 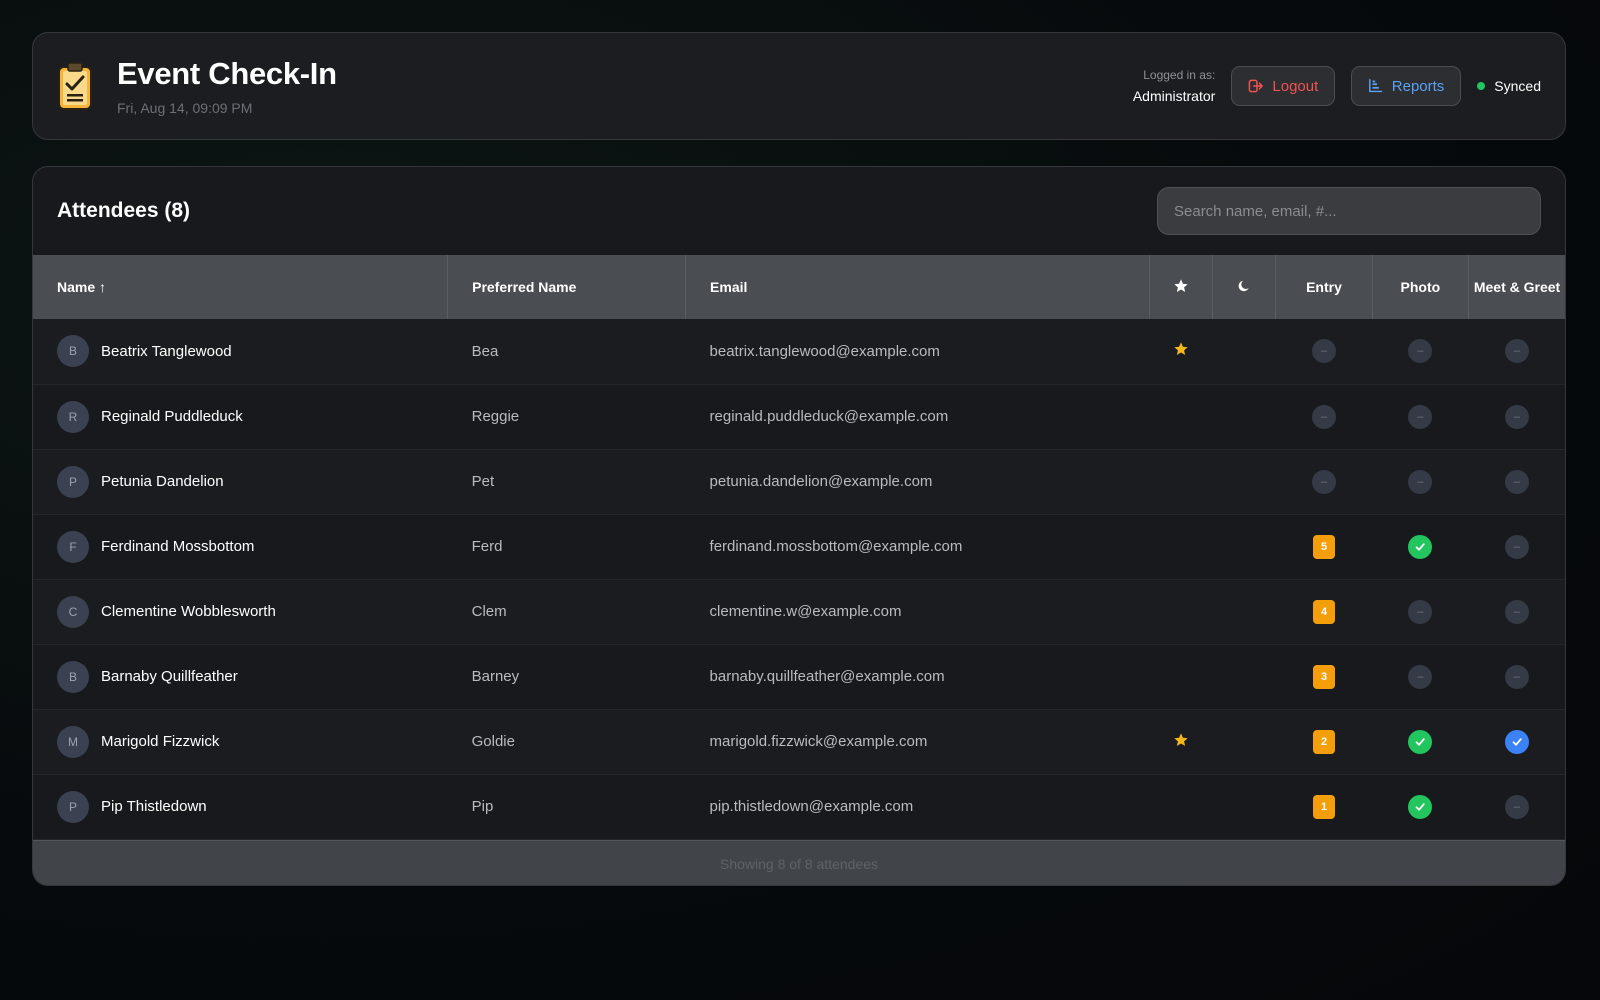 I want to click on name-cell: C Clementine Wobblesworth, so click(x=240, y=611).